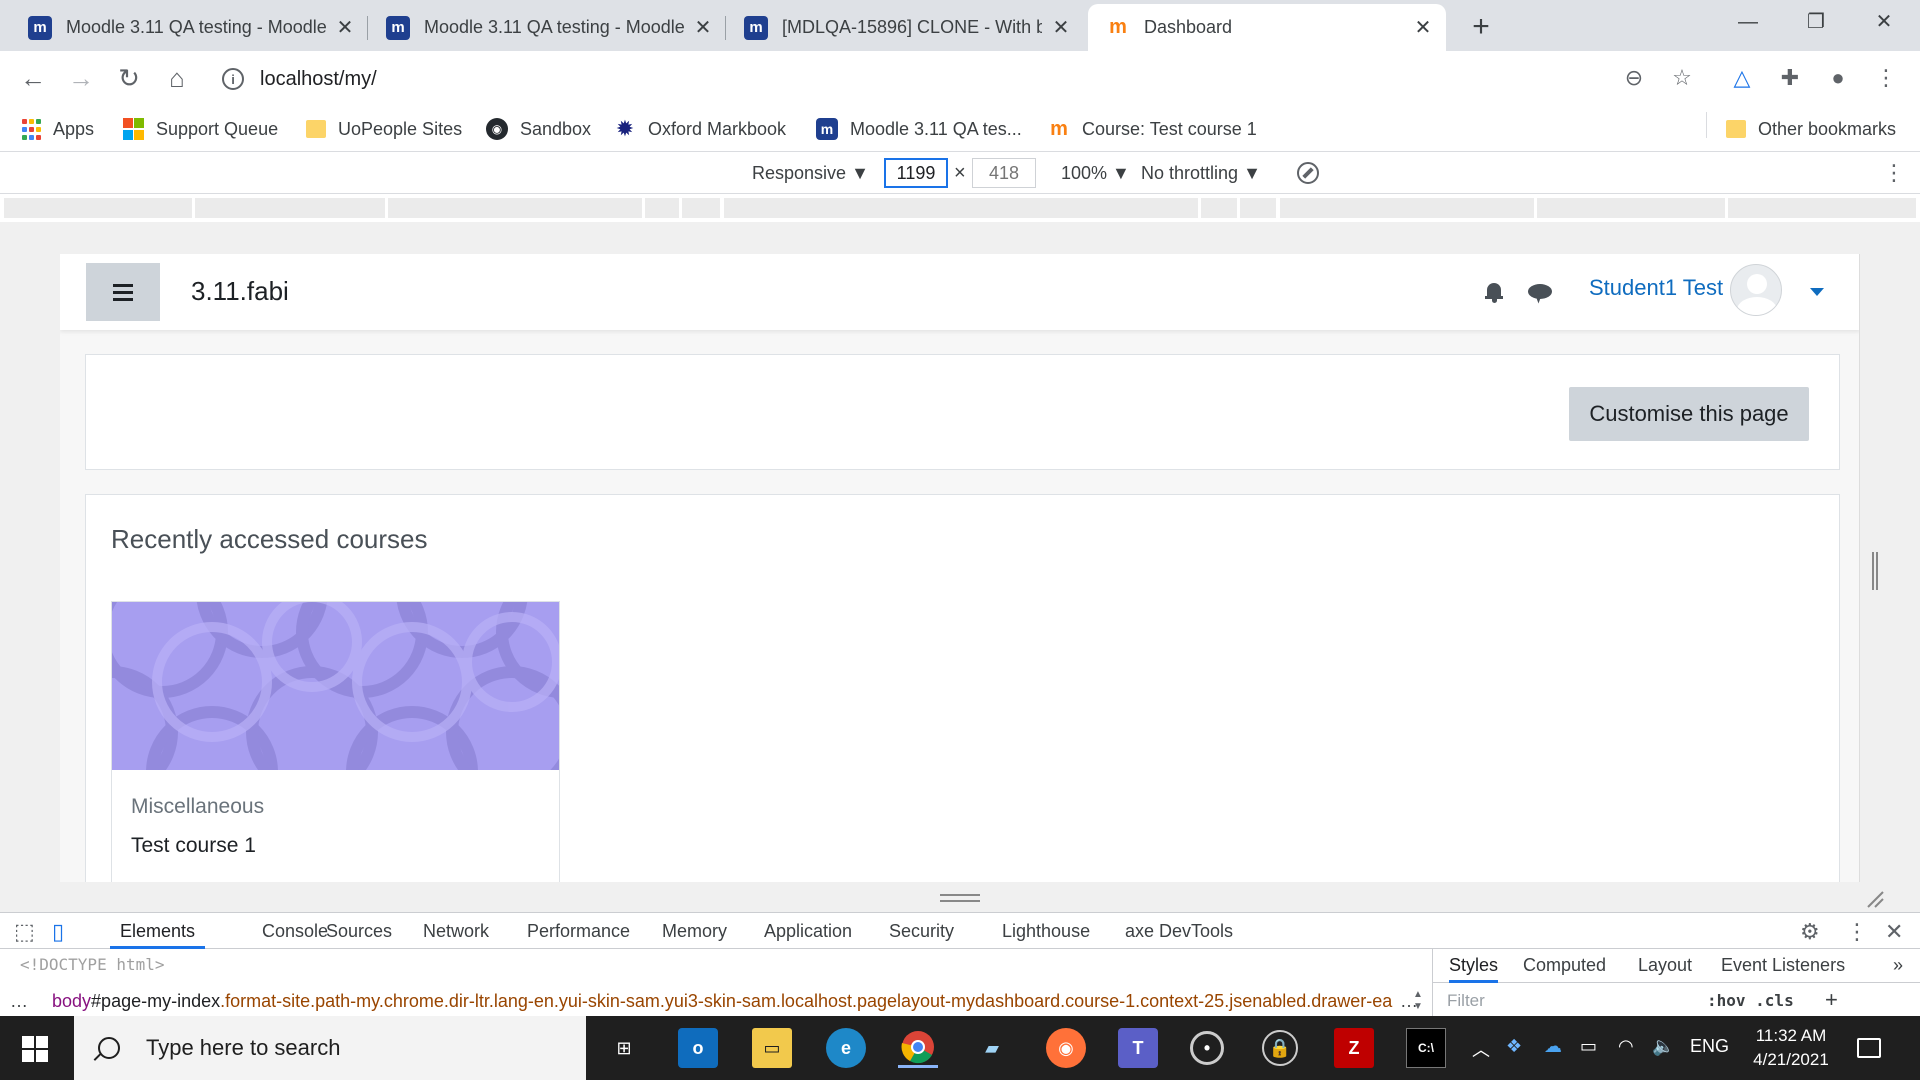 The image size is (1920, 1080). Describe the element at coordinates (1886, 78) in the screenshot. I see `chrome-menu-icon: ⋮` at that location.